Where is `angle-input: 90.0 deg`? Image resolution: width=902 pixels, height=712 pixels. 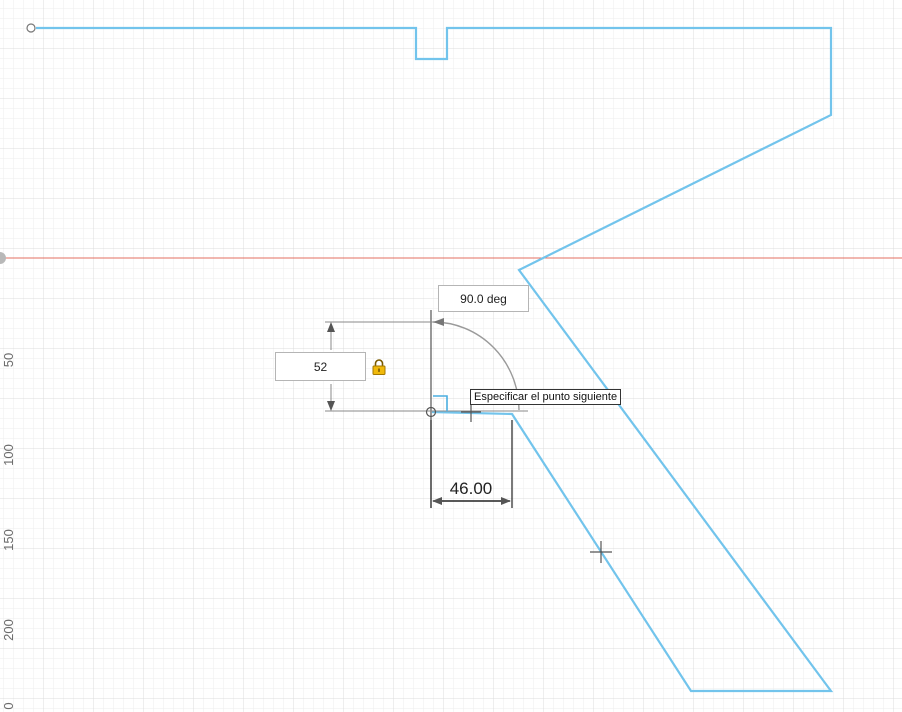 angle-input: 90.0 deg is located at coordinates (483, 298).